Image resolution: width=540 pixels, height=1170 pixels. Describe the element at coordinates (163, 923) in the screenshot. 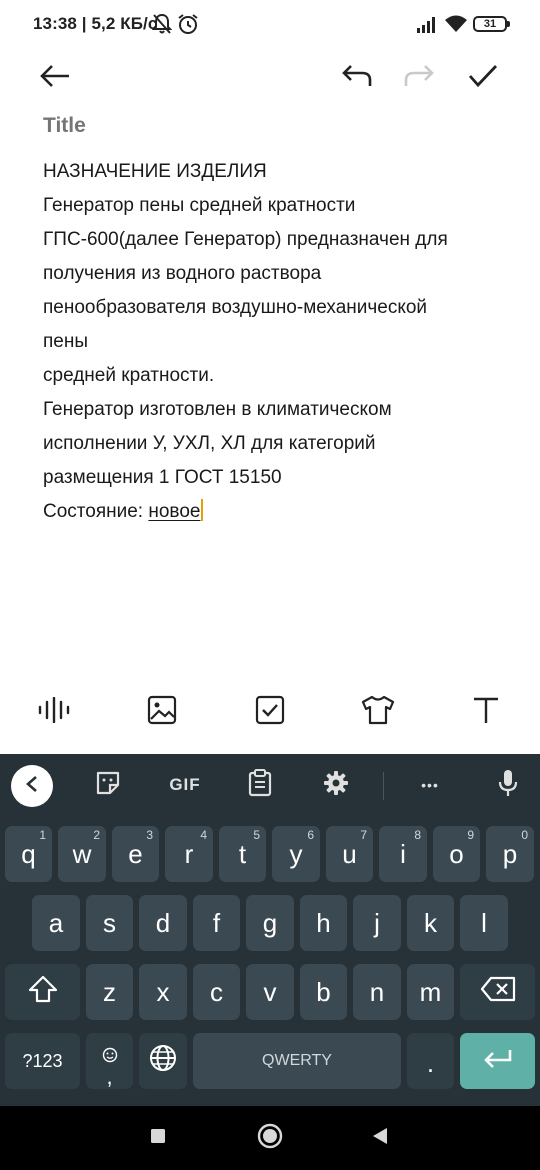

I see `key-d: d` at that location.